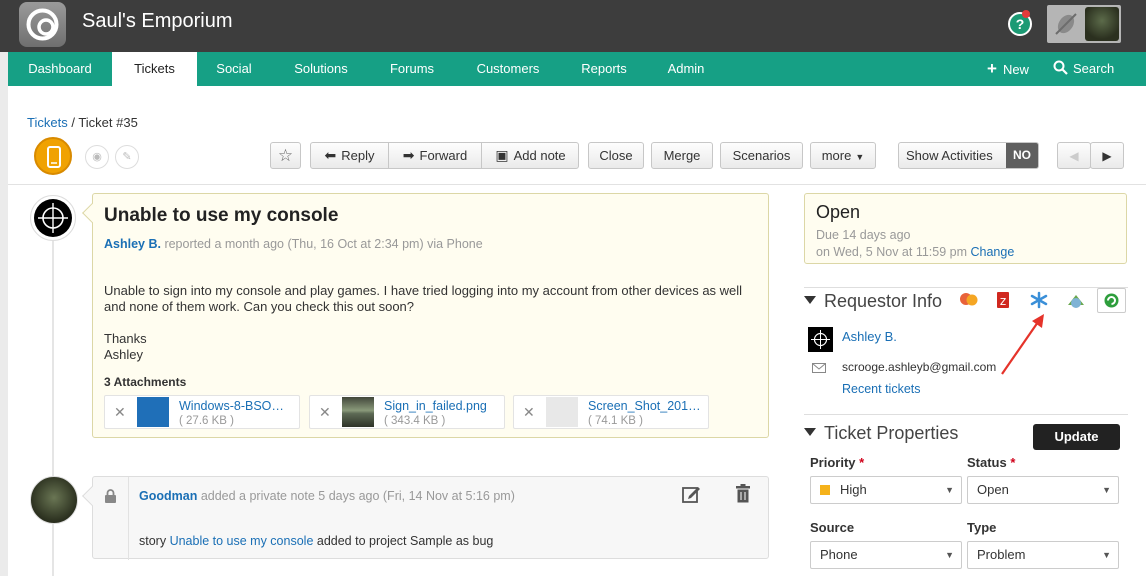  I want to click on change-due-link: Change, so click(993, 252).